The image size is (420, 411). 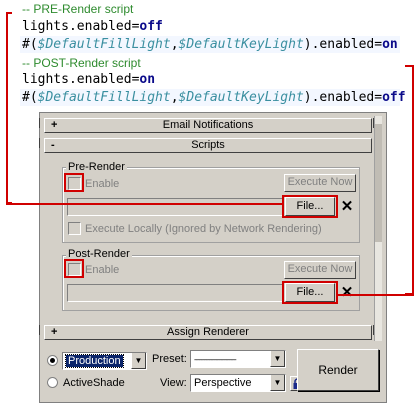 What do you see at coordinates (94, 383) in the screenshot?
I see `activeshade-label: ActiveShade` at bounding box center [94, 383].